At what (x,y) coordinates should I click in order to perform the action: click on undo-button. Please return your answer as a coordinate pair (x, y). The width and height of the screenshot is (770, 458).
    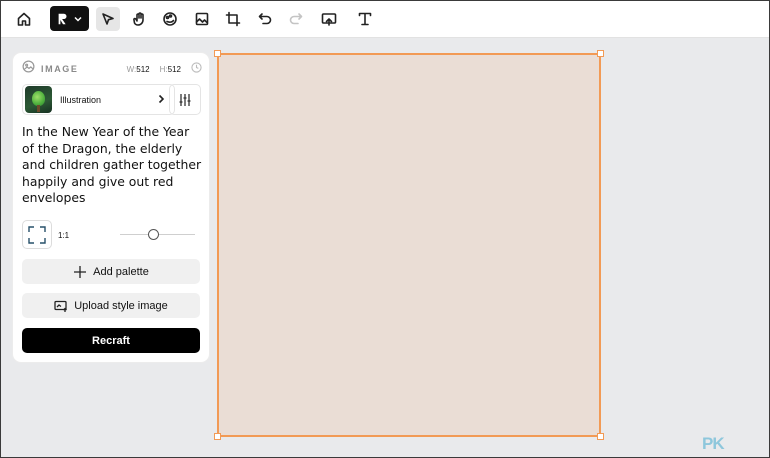
    Looking at the image, I should click on (265, 19).